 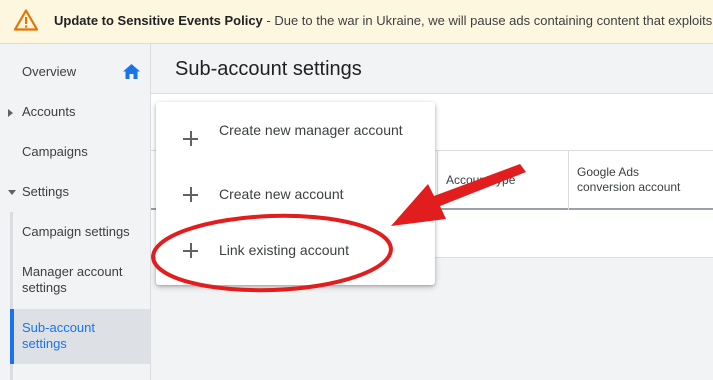 I want to click on menu-item-label: Create new account, so click(x=281, y=194).